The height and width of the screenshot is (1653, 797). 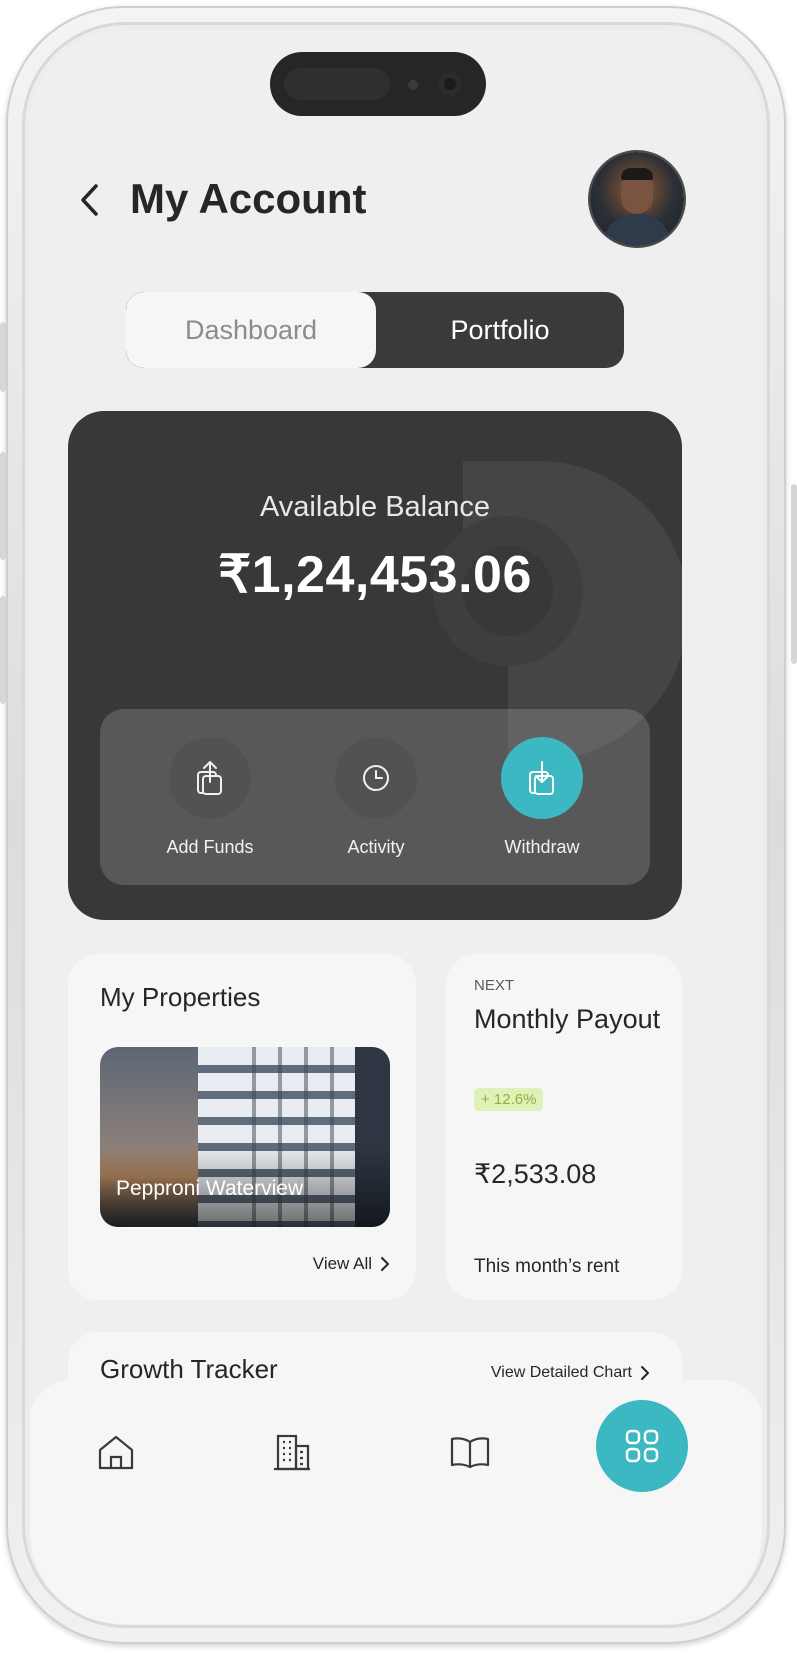 What do you see at coordinates (342, 1263) in the screenshot?
I see `view-all-label: View All` at bounding box center [342, 1263].